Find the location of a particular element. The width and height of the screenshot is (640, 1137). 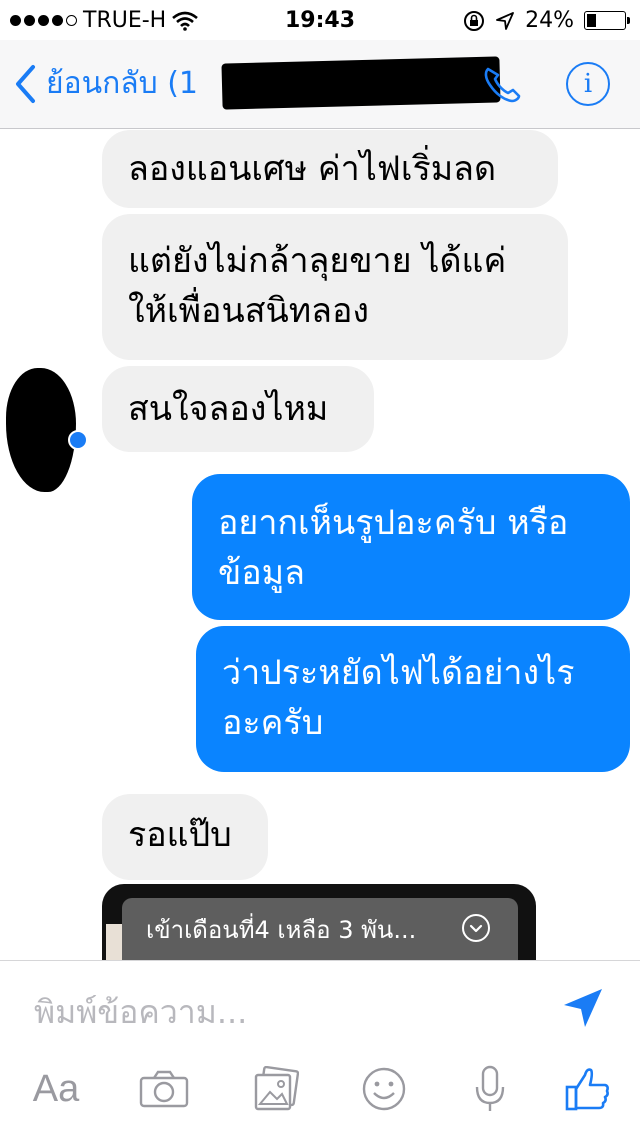

text-format-button: Aa is located at coordinates (56, 1089).